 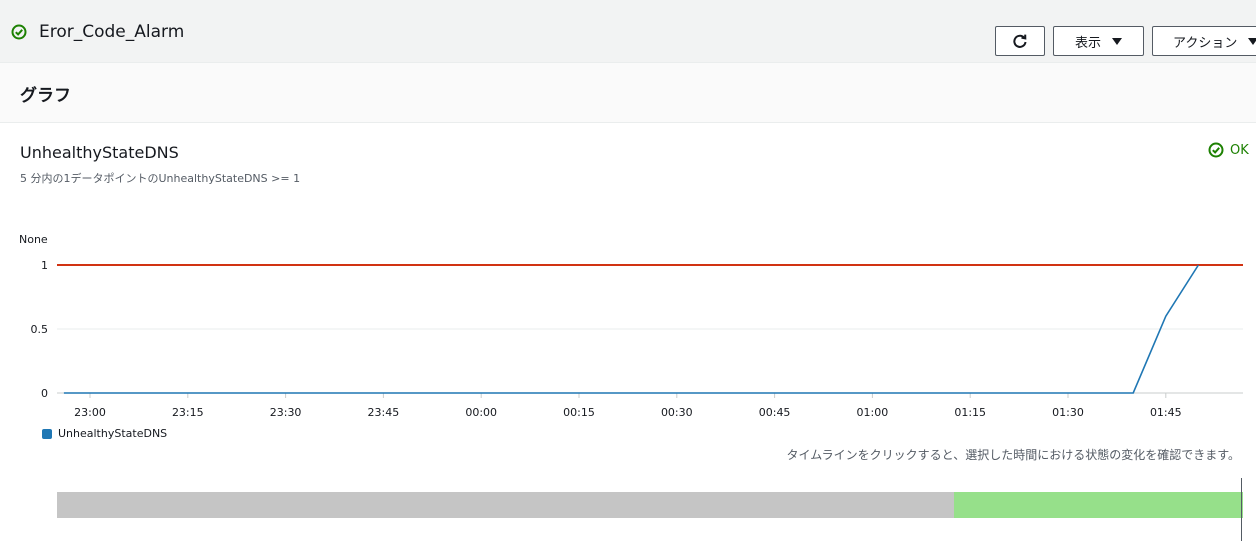 I want to click on refresh-button, so click(x=1020, y=41).